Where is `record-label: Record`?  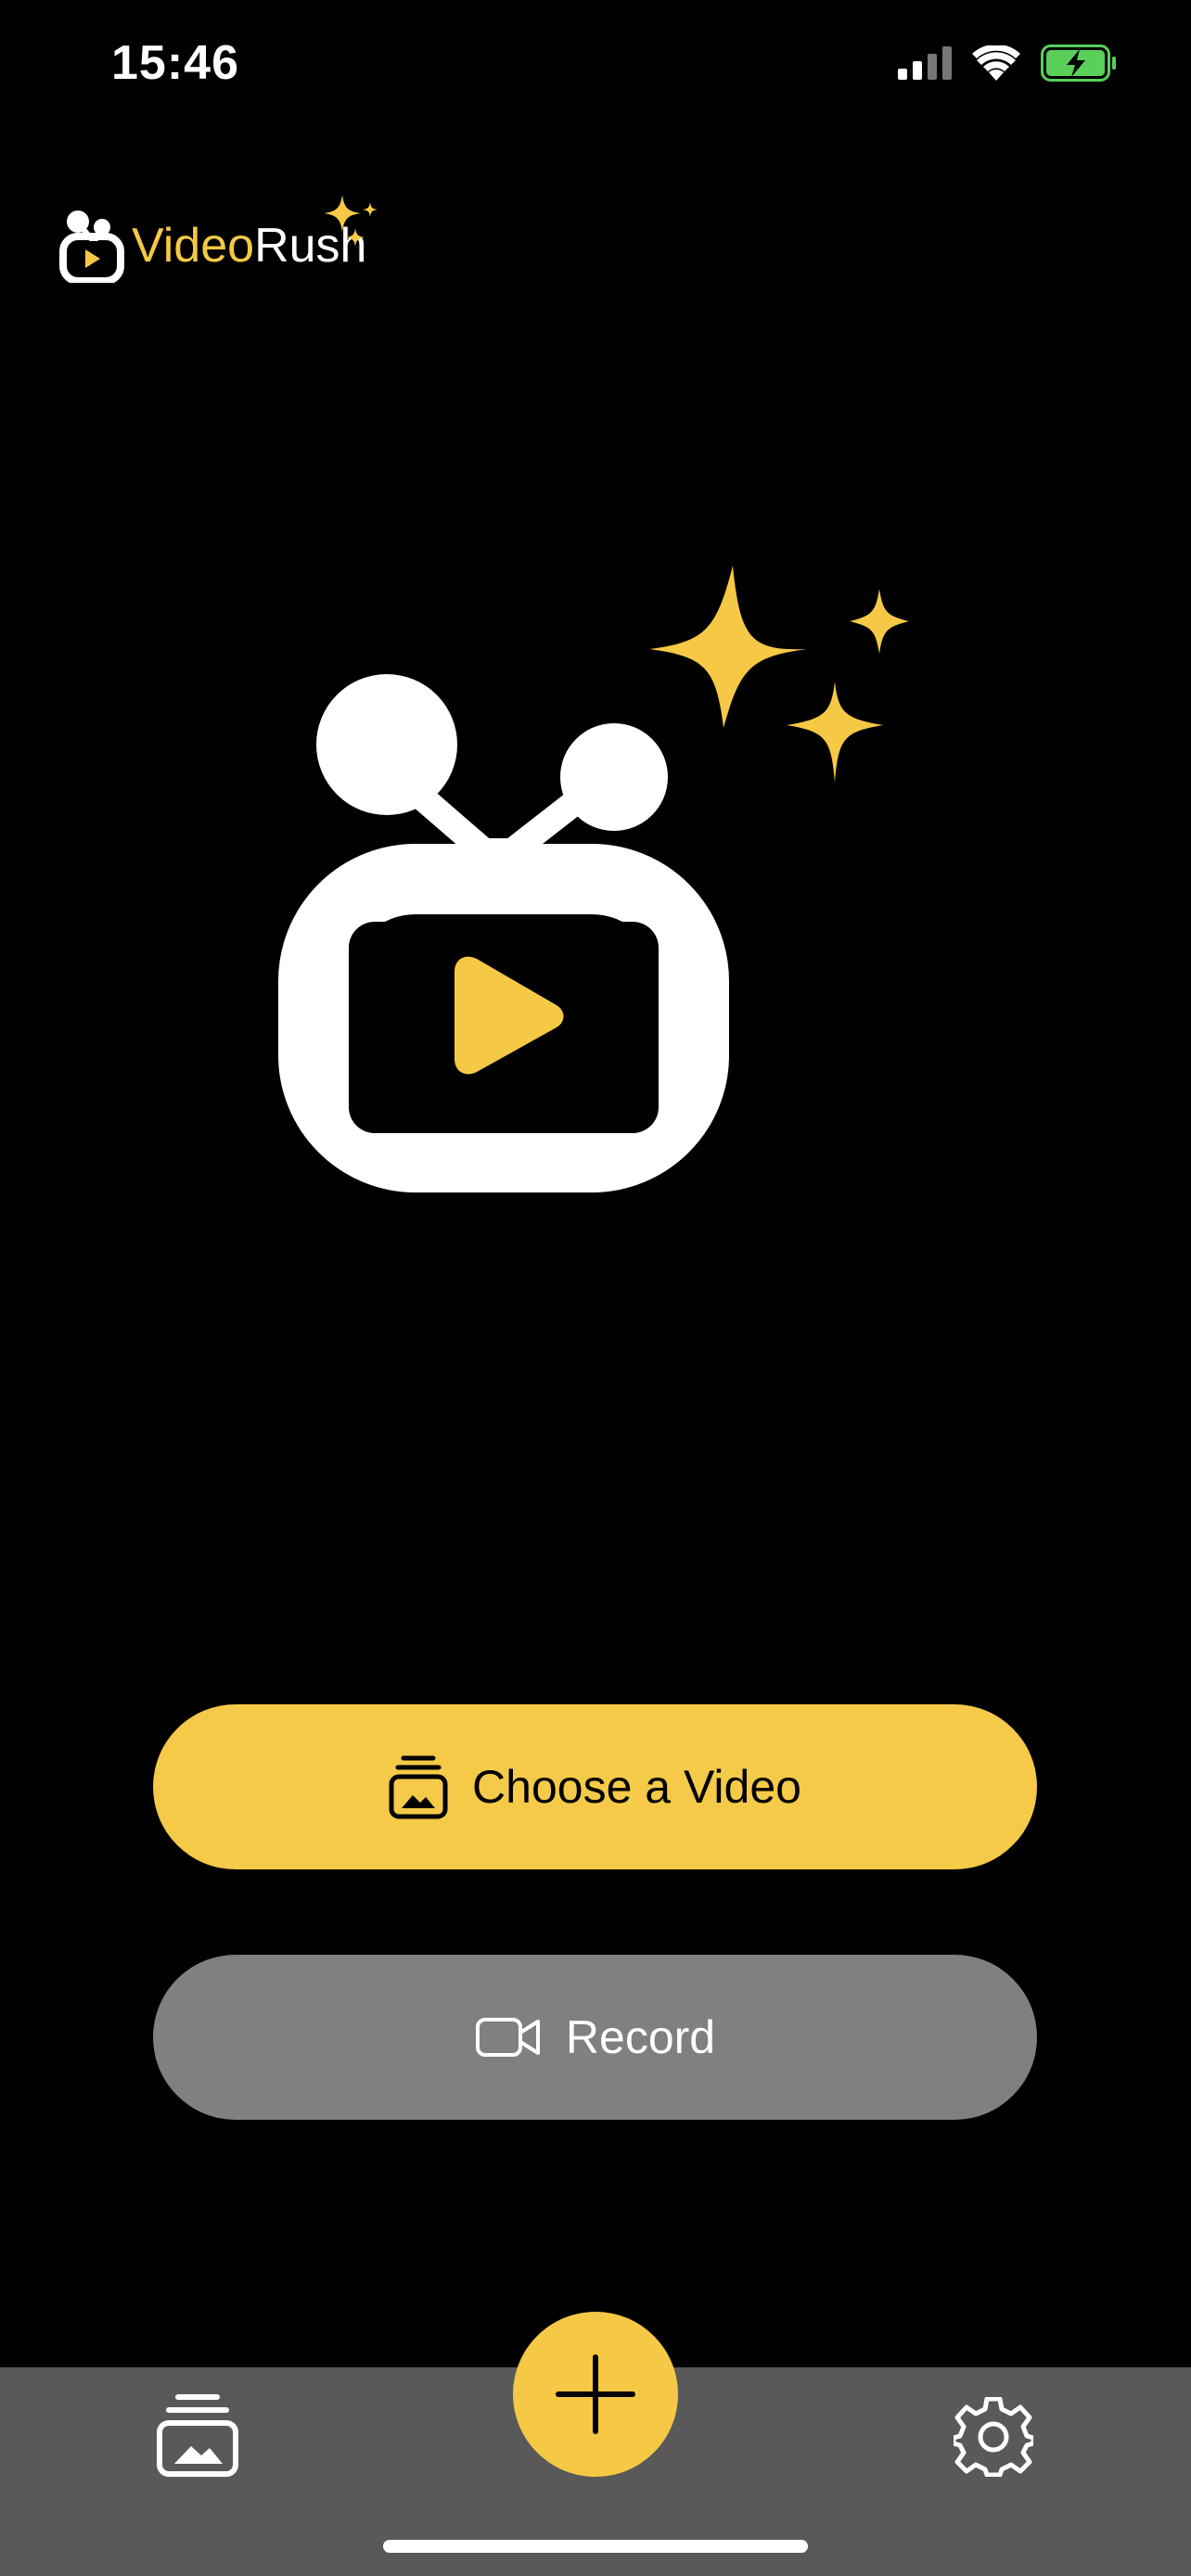
record-label: Record is located at coordinates (640, 2037).